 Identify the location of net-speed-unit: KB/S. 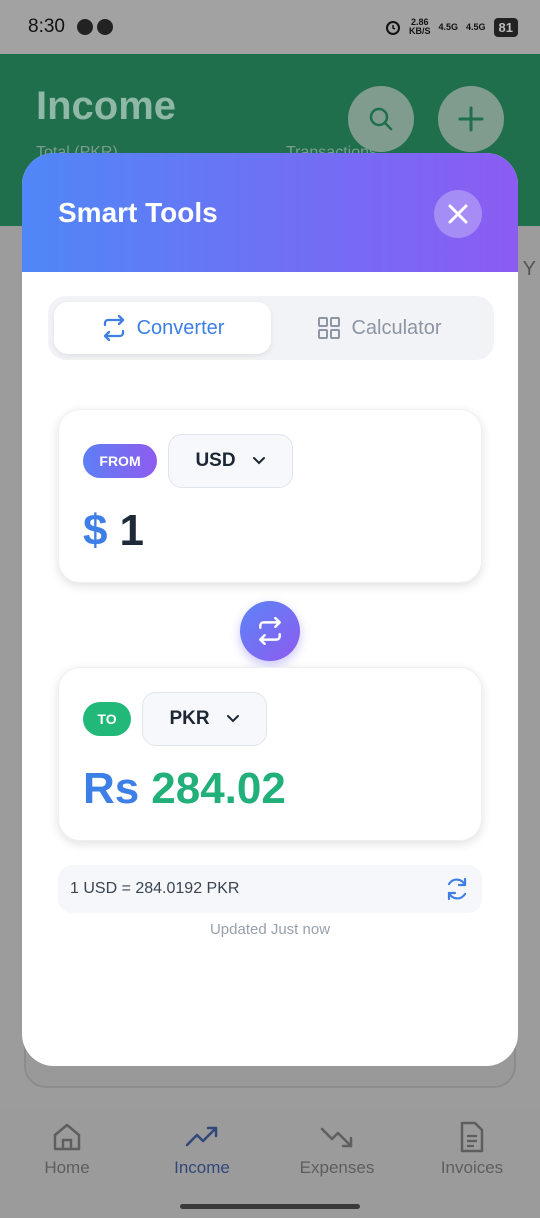
(419, 31).